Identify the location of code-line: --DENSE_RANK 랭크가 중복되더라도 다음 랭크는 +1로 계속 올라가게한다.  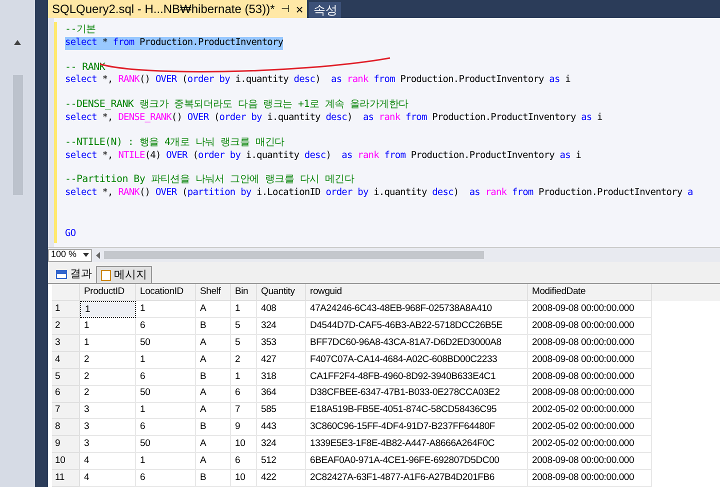
(236, 105).